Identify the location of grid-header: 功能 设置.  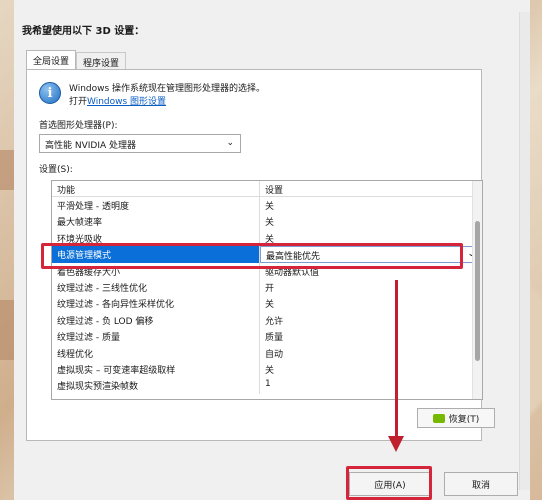
(267, 189).